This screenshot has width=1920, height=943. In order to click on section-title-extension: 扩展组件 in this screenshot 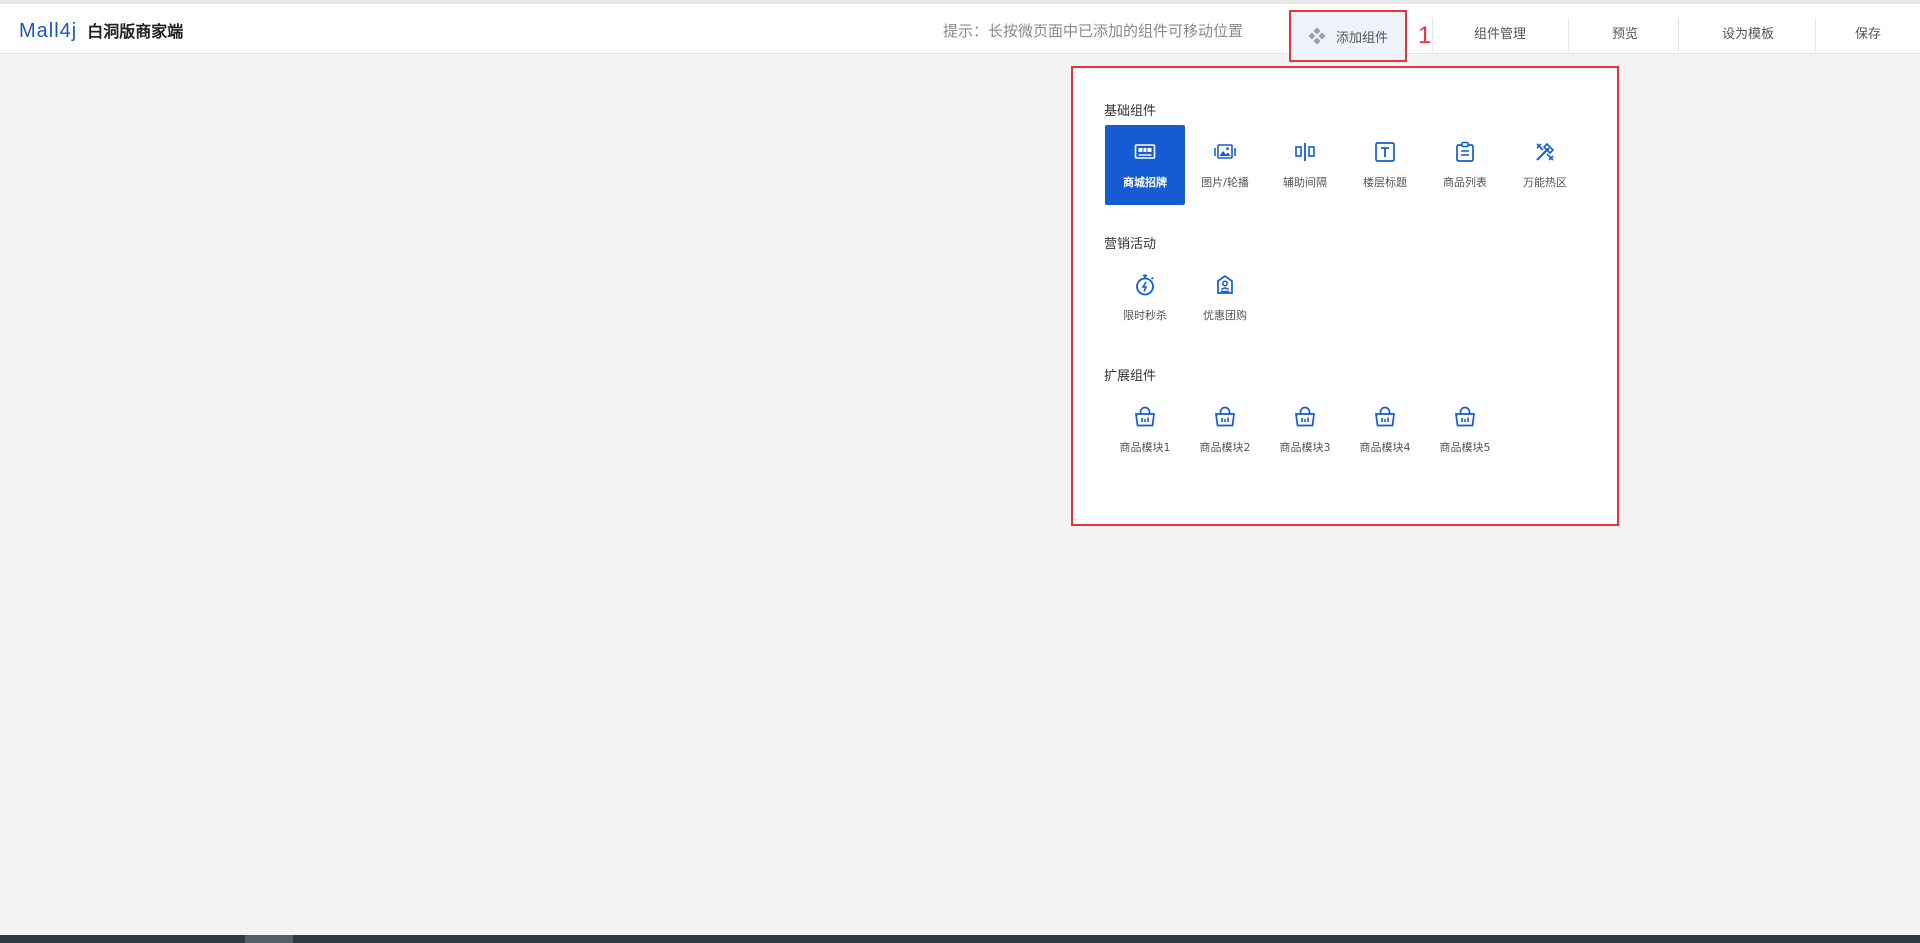, I will do `click(1130, 376)`.